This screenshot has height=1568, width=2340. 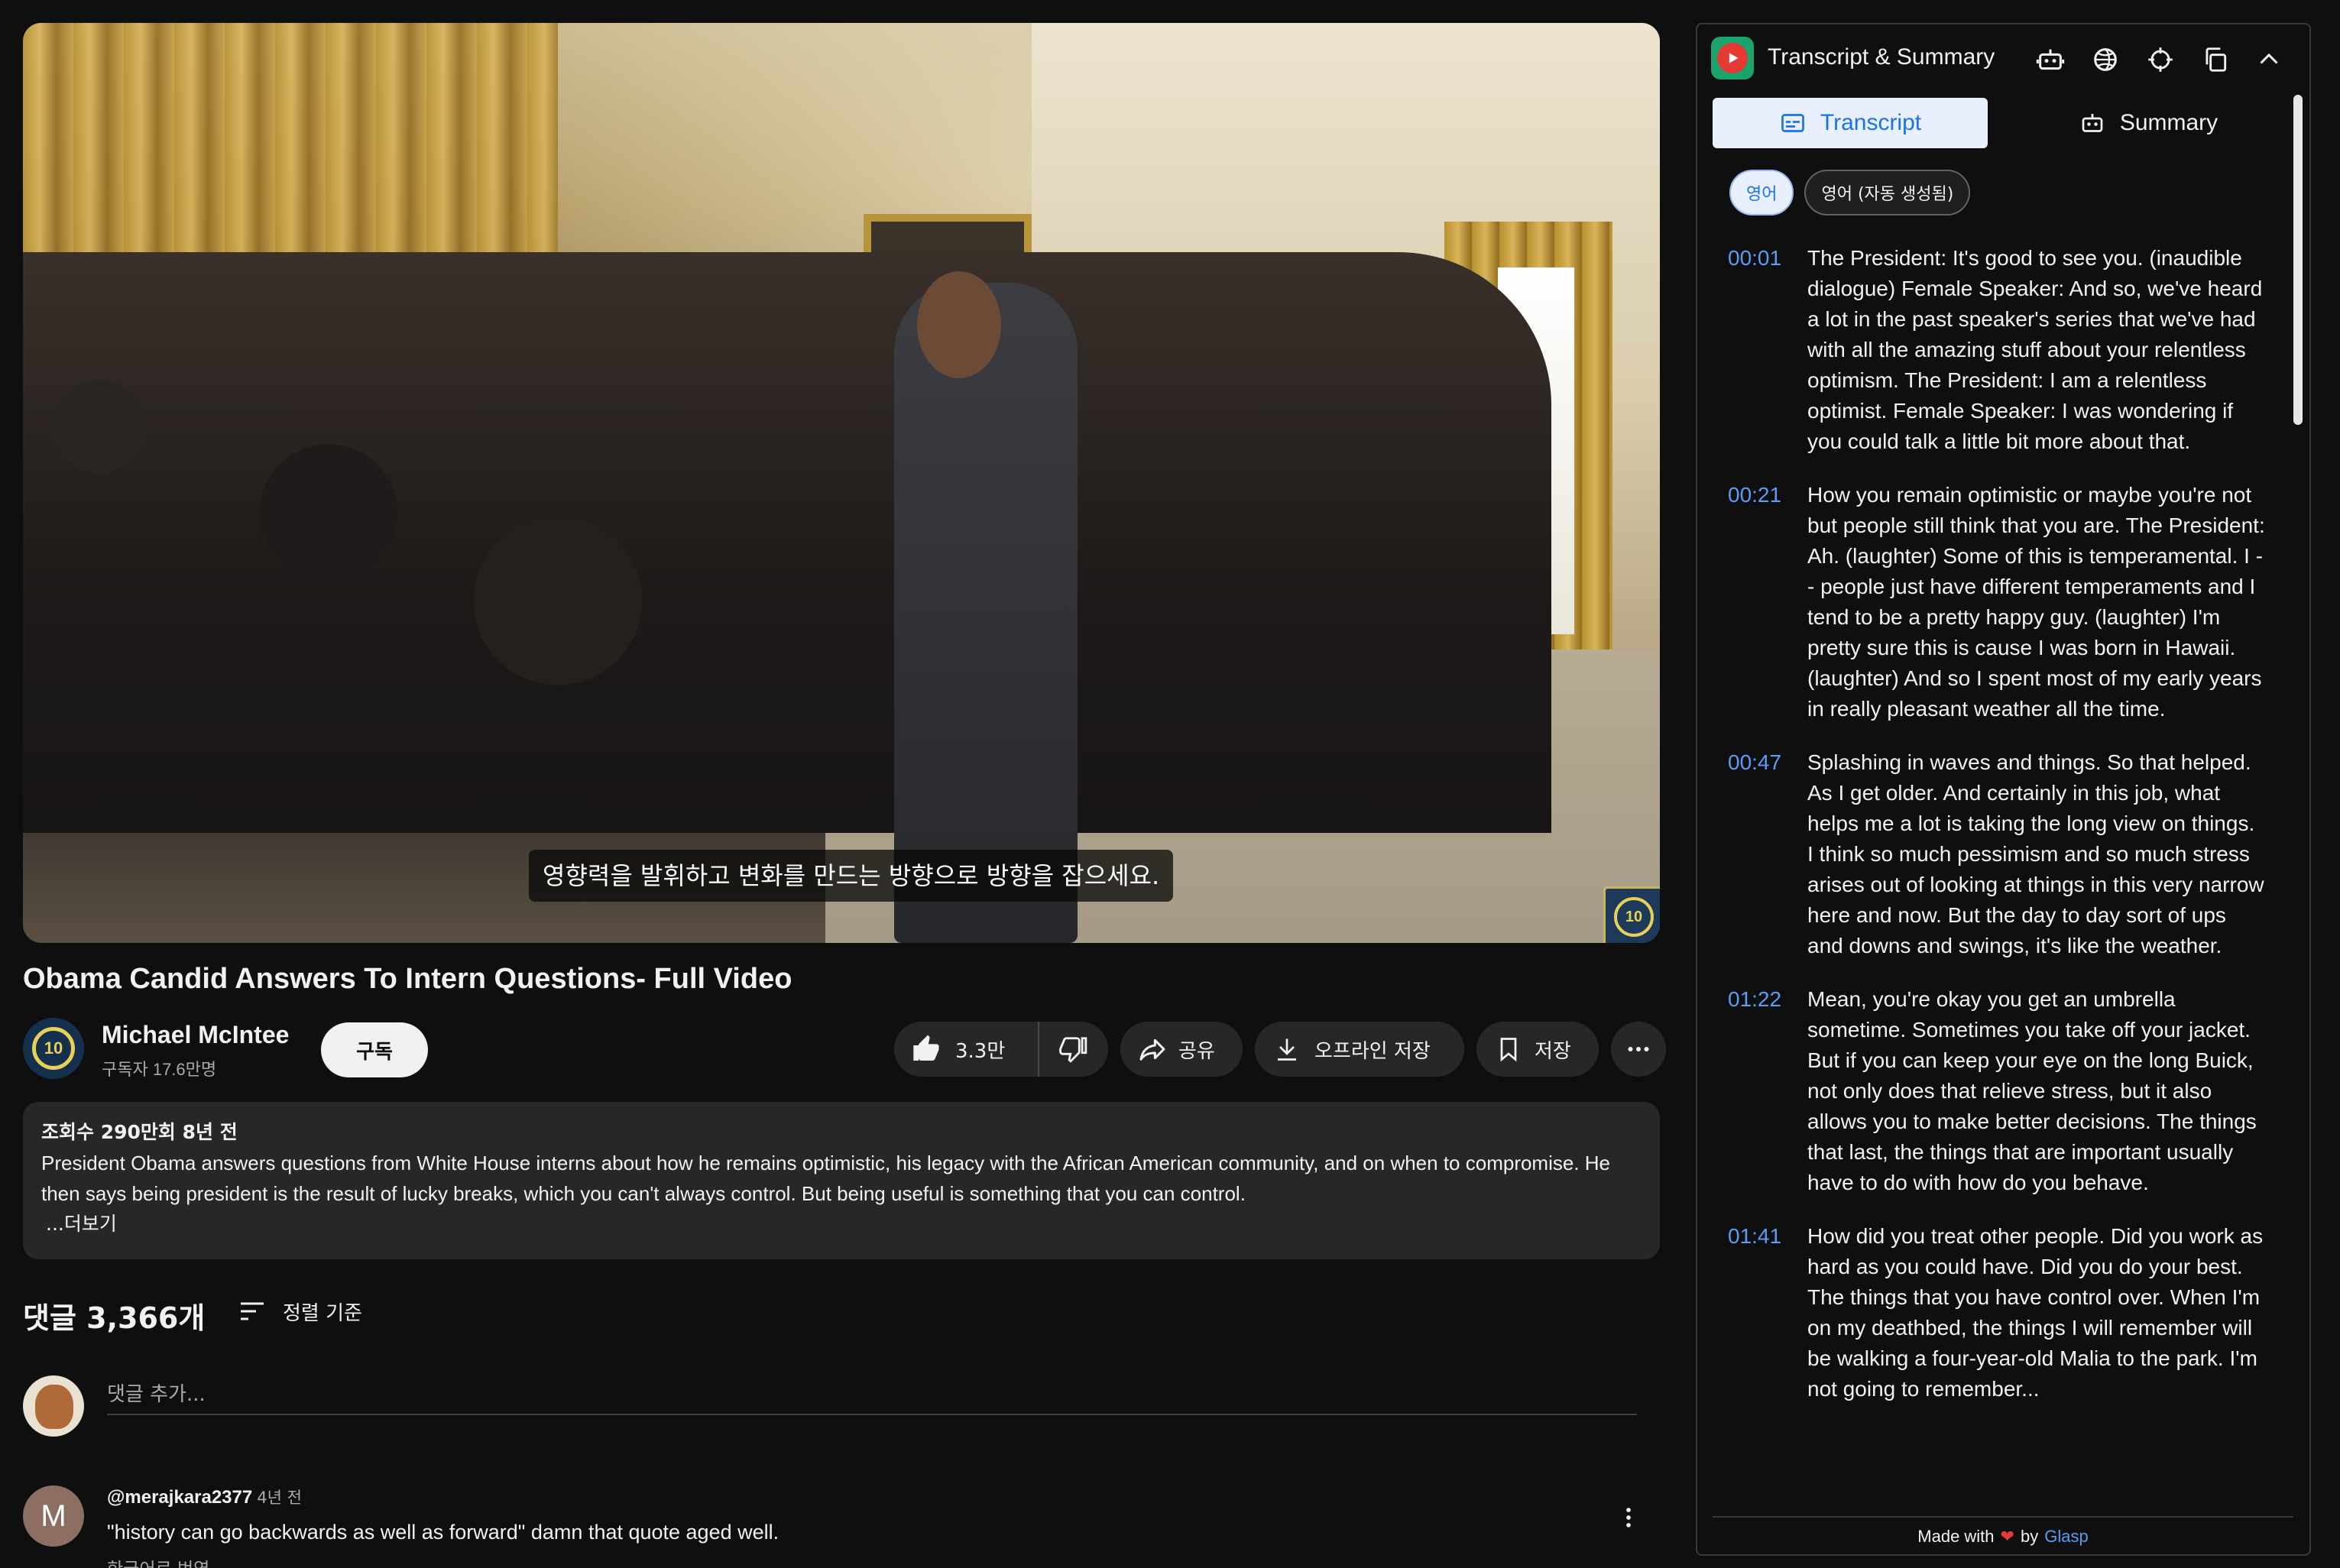 I want to click on subscriber-count: 구독자 17.6만명, so click(x=159, y=1069).